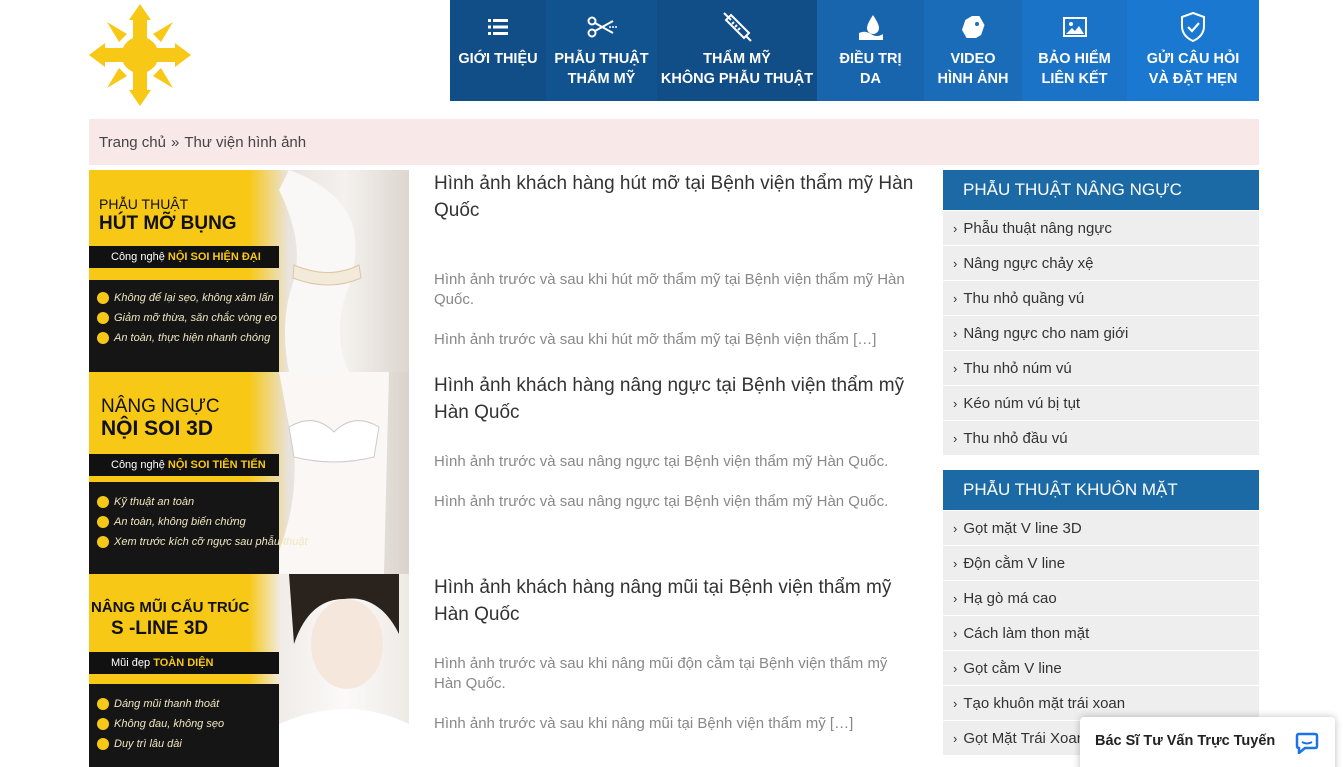 The image size is (1343, 767). I want to click on widget-title: PHẪU THUẬT NÂNG NGỰC, so click(1101, 190).